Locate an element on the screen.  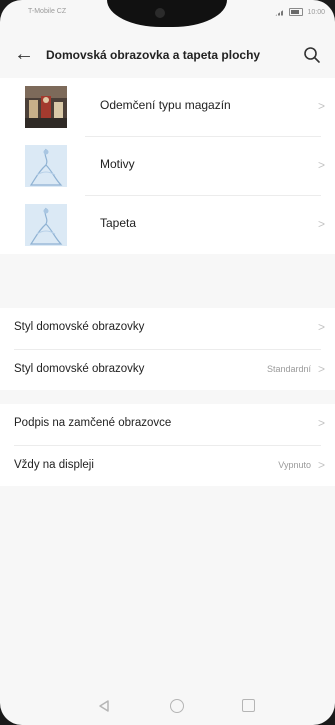
nav-recents-icon is located at coordinates (248, 705).